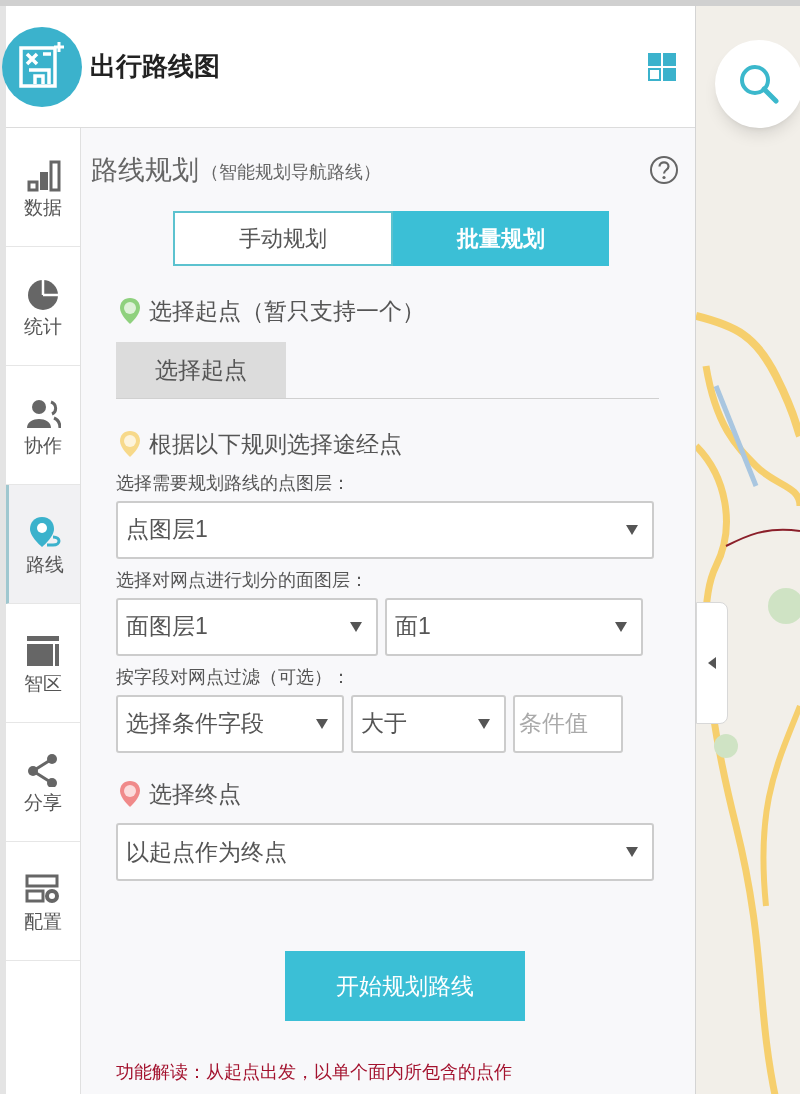 This screenshot has height=1094, width=800. What do you see at coordinates (514, 626) in the screenshot?
I see `area-select: 面1` at bounding box center [514, 626].